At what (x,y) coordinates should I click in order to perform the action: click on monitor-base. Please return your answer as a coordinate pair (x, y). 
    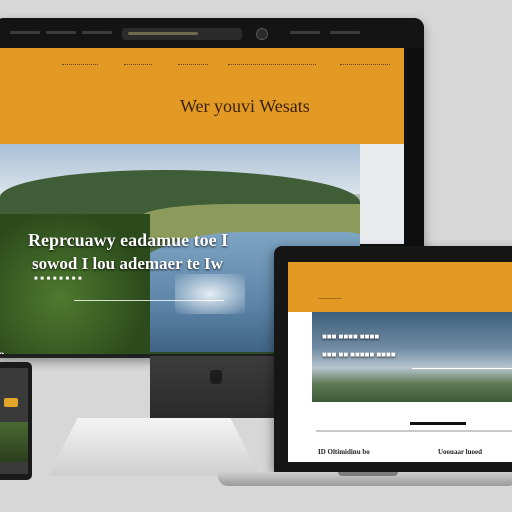
    Looking at the image, I should click on (154, 447).